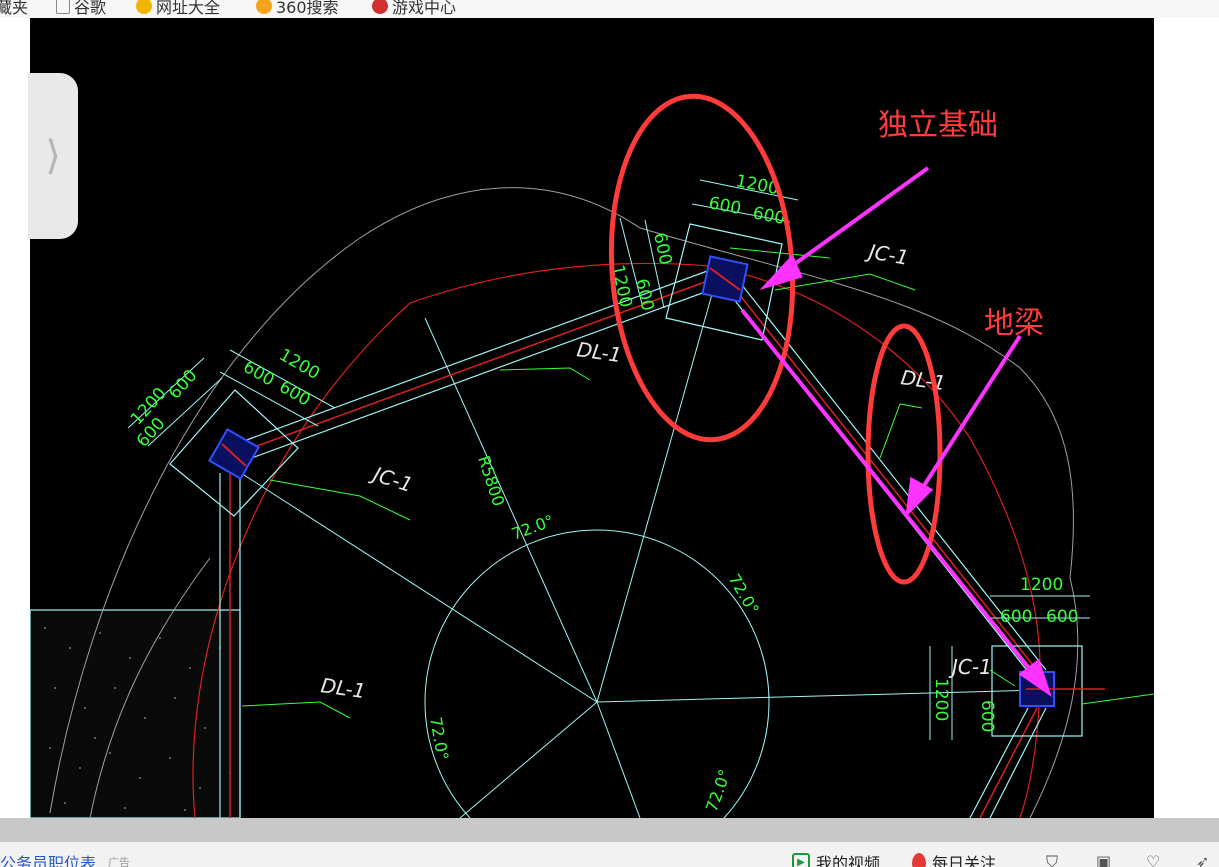  What do you see at coordinates (1206, 859) in the screenshot?
I see `rocket-icon: ➶` at bounding box center [1206, 859].